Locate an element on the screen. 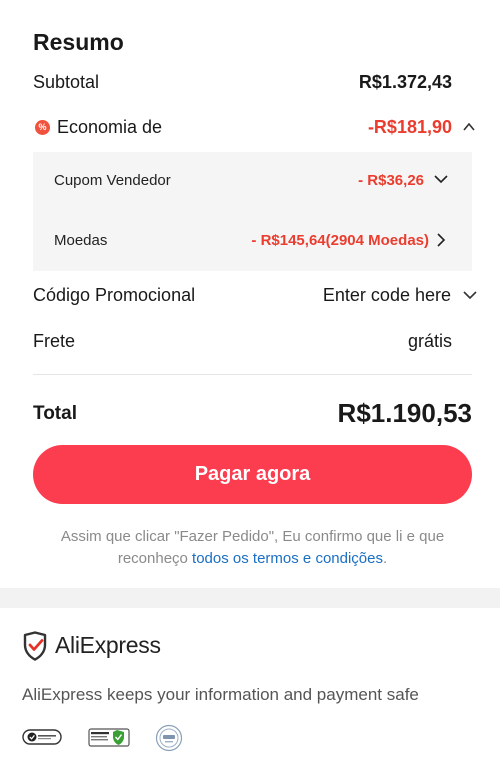 This screenshot has height=777, width=500. savings-label: Economia de is located at coordinates (109, 127).